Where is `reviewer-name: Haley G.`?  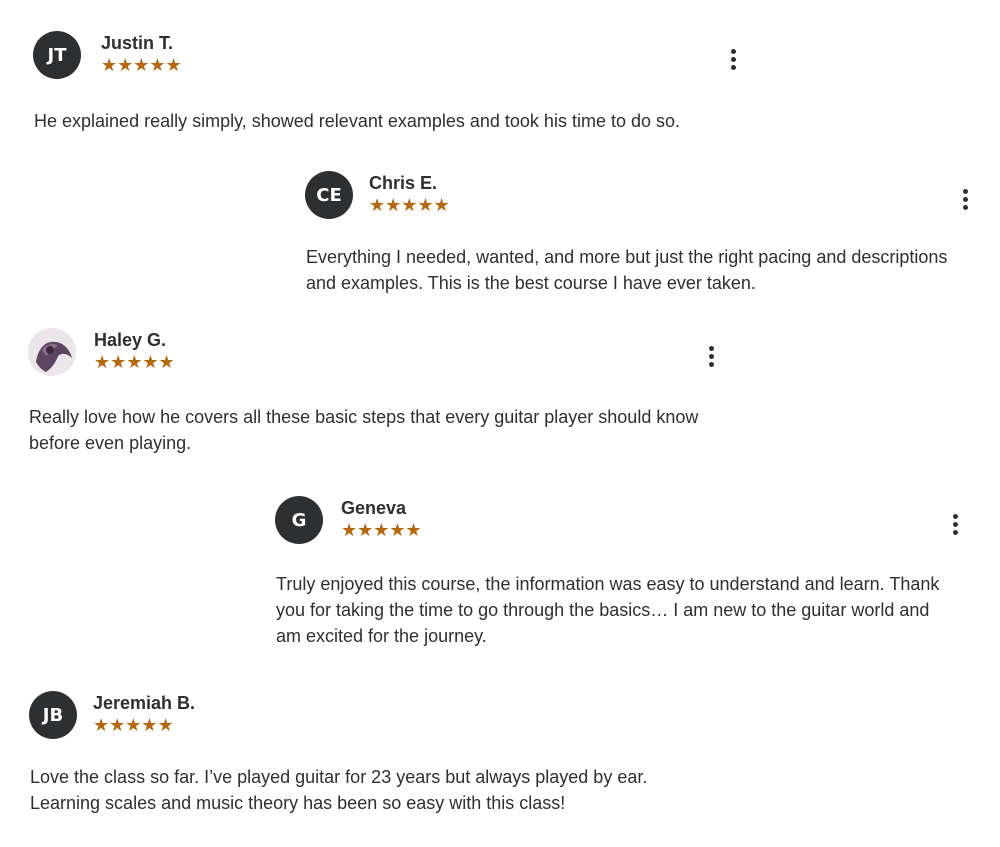 reviewer-name: Haley G. is located at coordinates (130, 340).